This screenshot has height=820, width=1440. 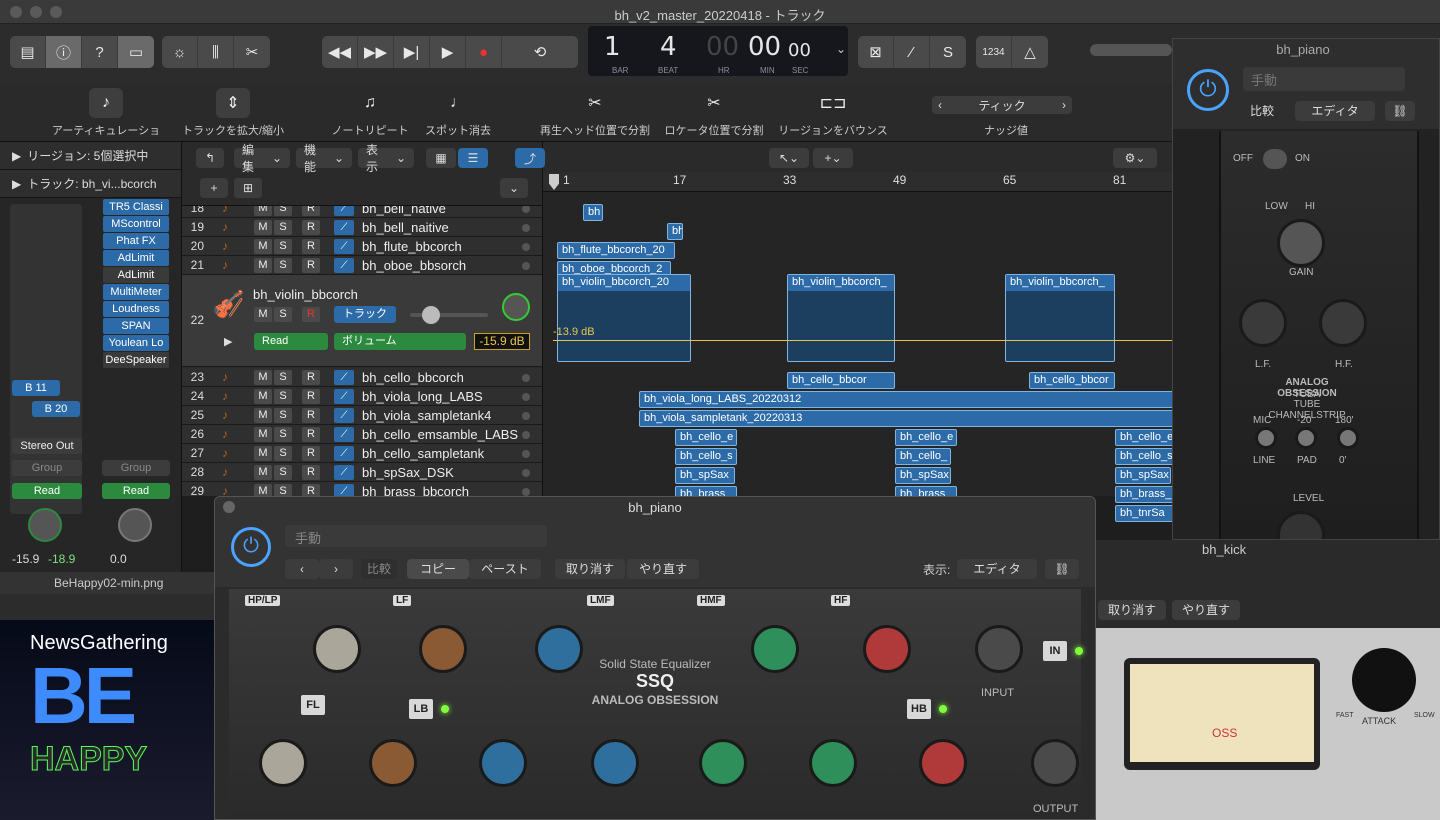 I want to click on playhead-marker, so click(x=554, y=182).